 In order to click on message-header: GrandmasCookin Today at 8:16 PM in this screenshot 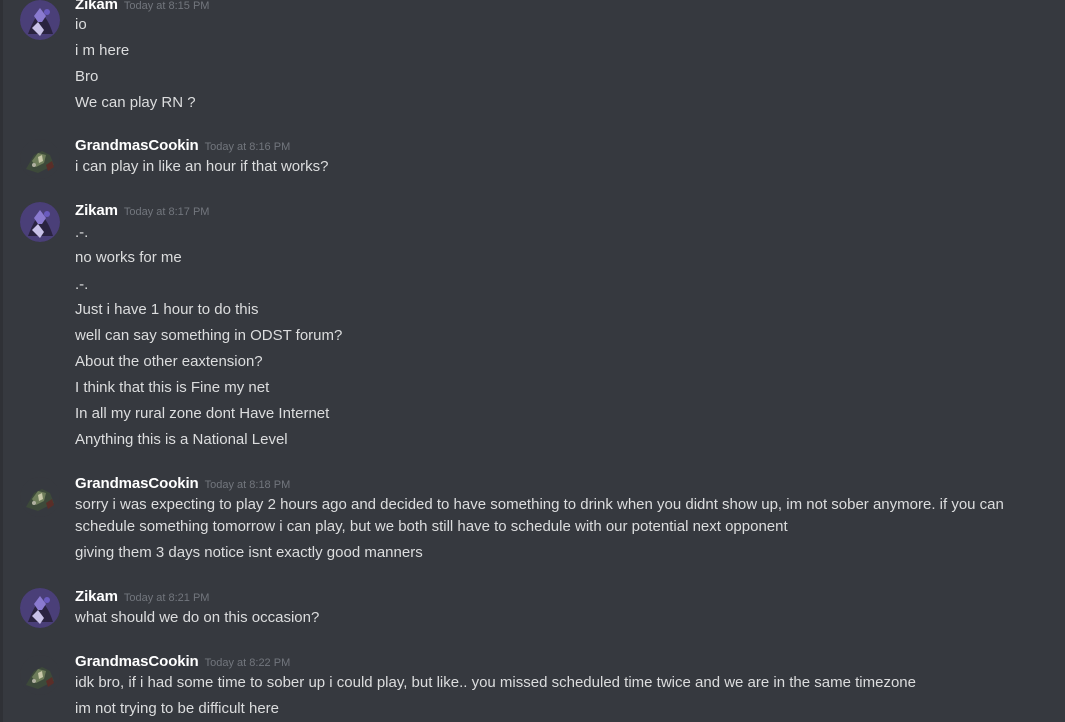, I will do `click(182, 146)`.